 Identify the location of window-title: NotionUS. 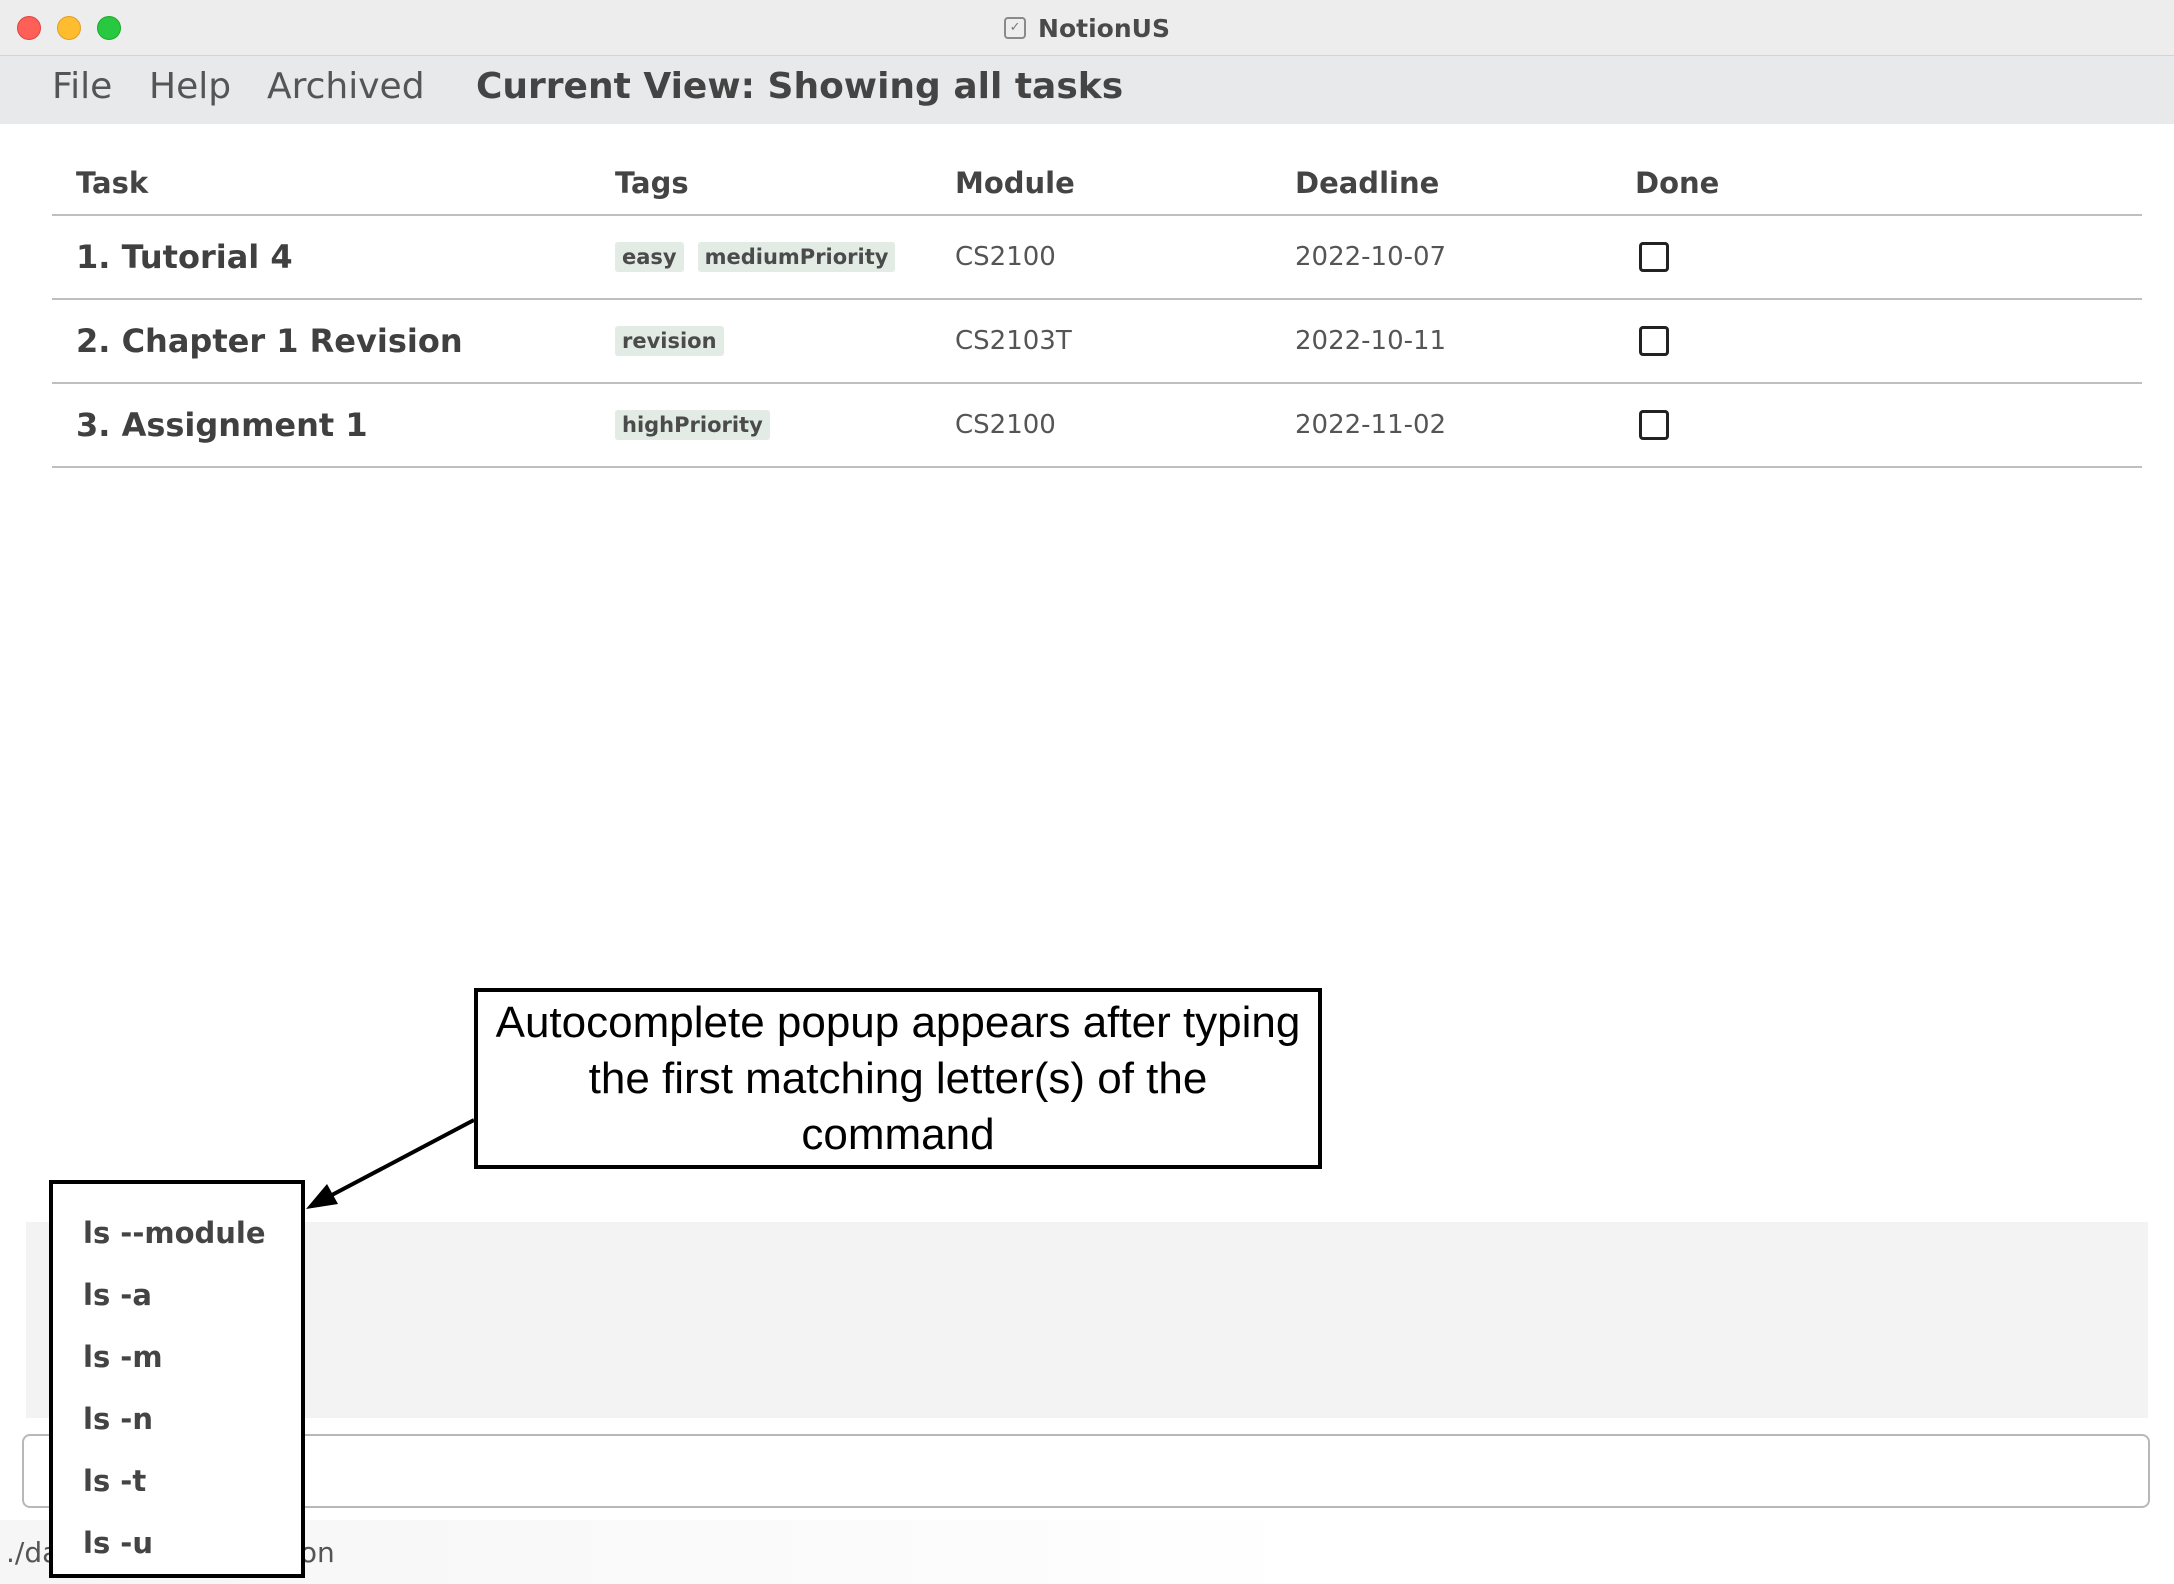
(1104, 28).